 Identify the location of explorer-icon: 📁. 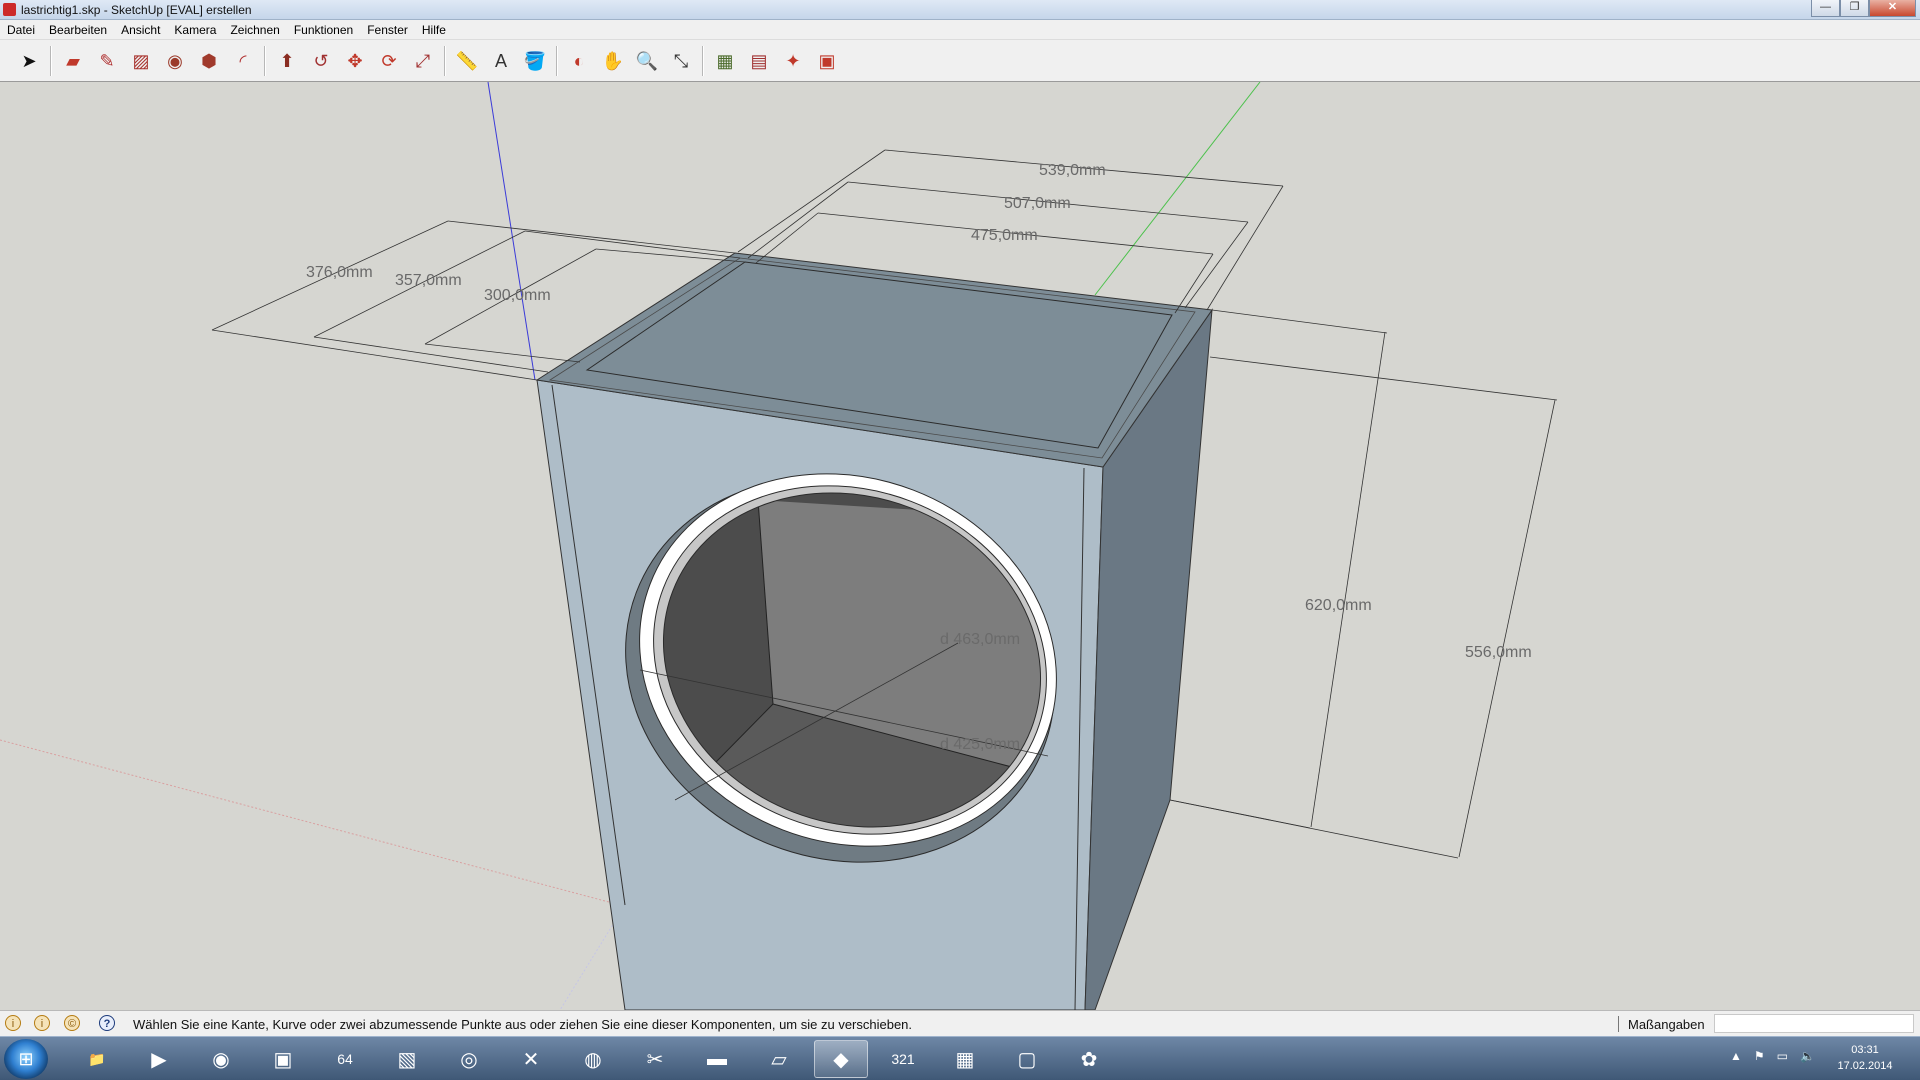
(97, 1059).